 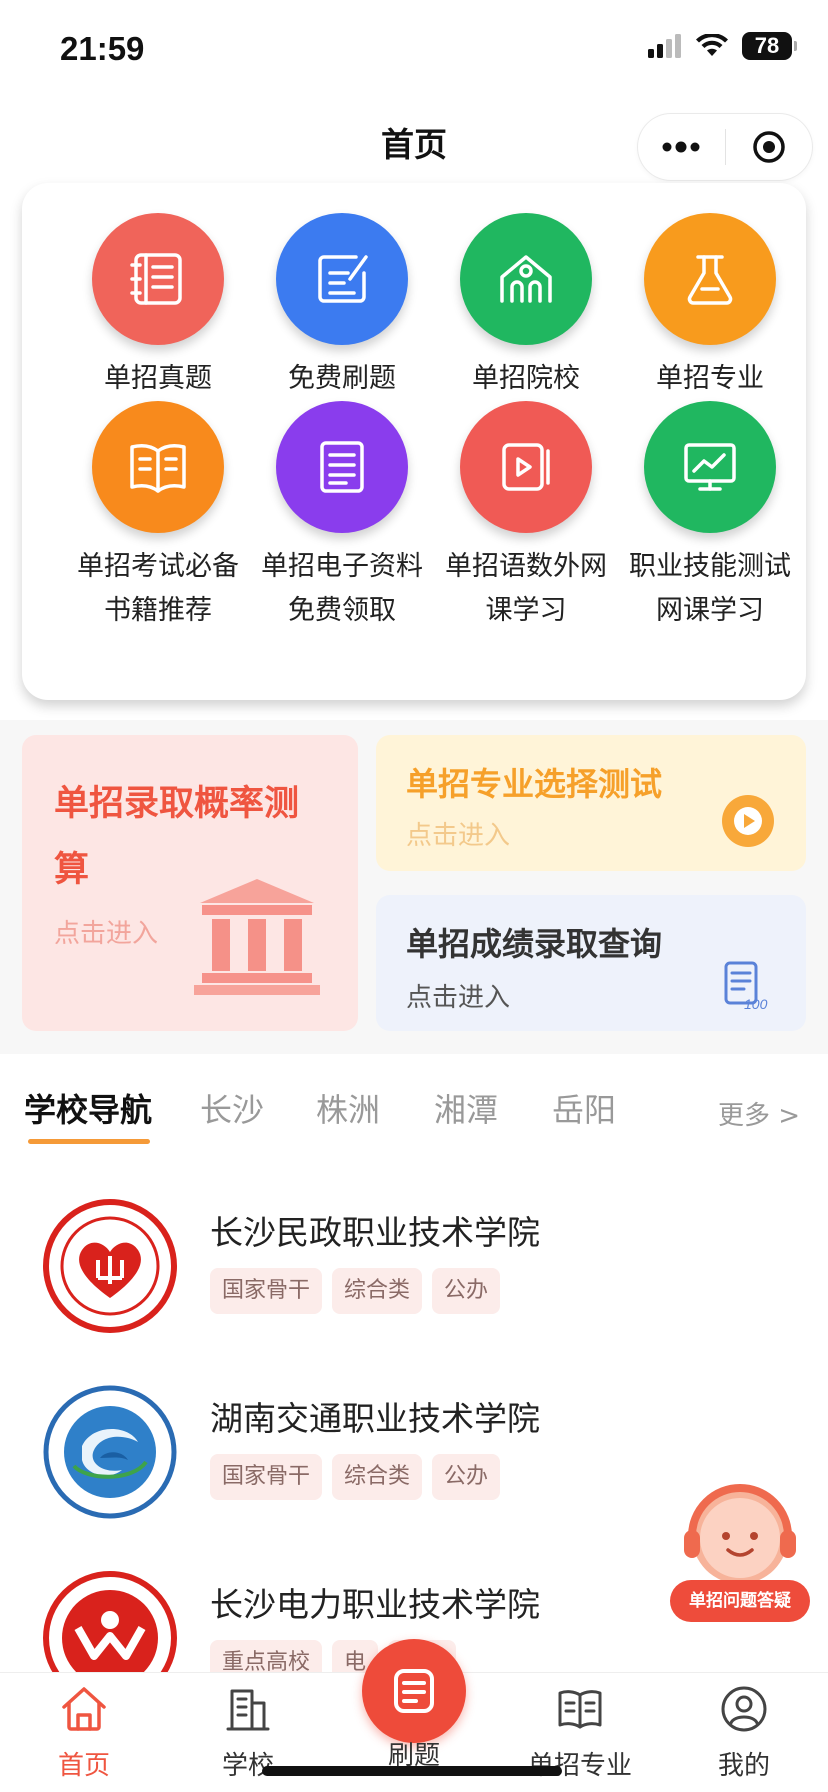 What do you see at coordinates (710, 378) in the screenshot?
I see `grid-label: 单招专业` at bounding box center [710, 378].